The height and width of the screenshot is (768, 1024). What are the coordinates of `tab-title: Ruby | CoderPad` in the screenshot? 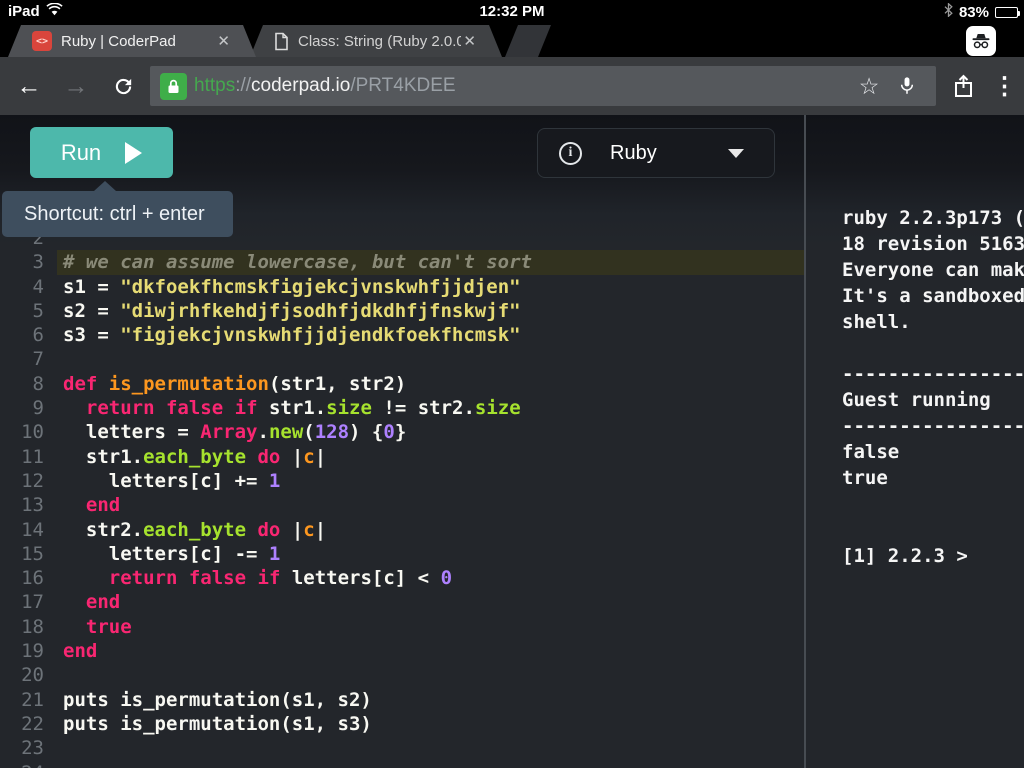 It's located at (118, 41).